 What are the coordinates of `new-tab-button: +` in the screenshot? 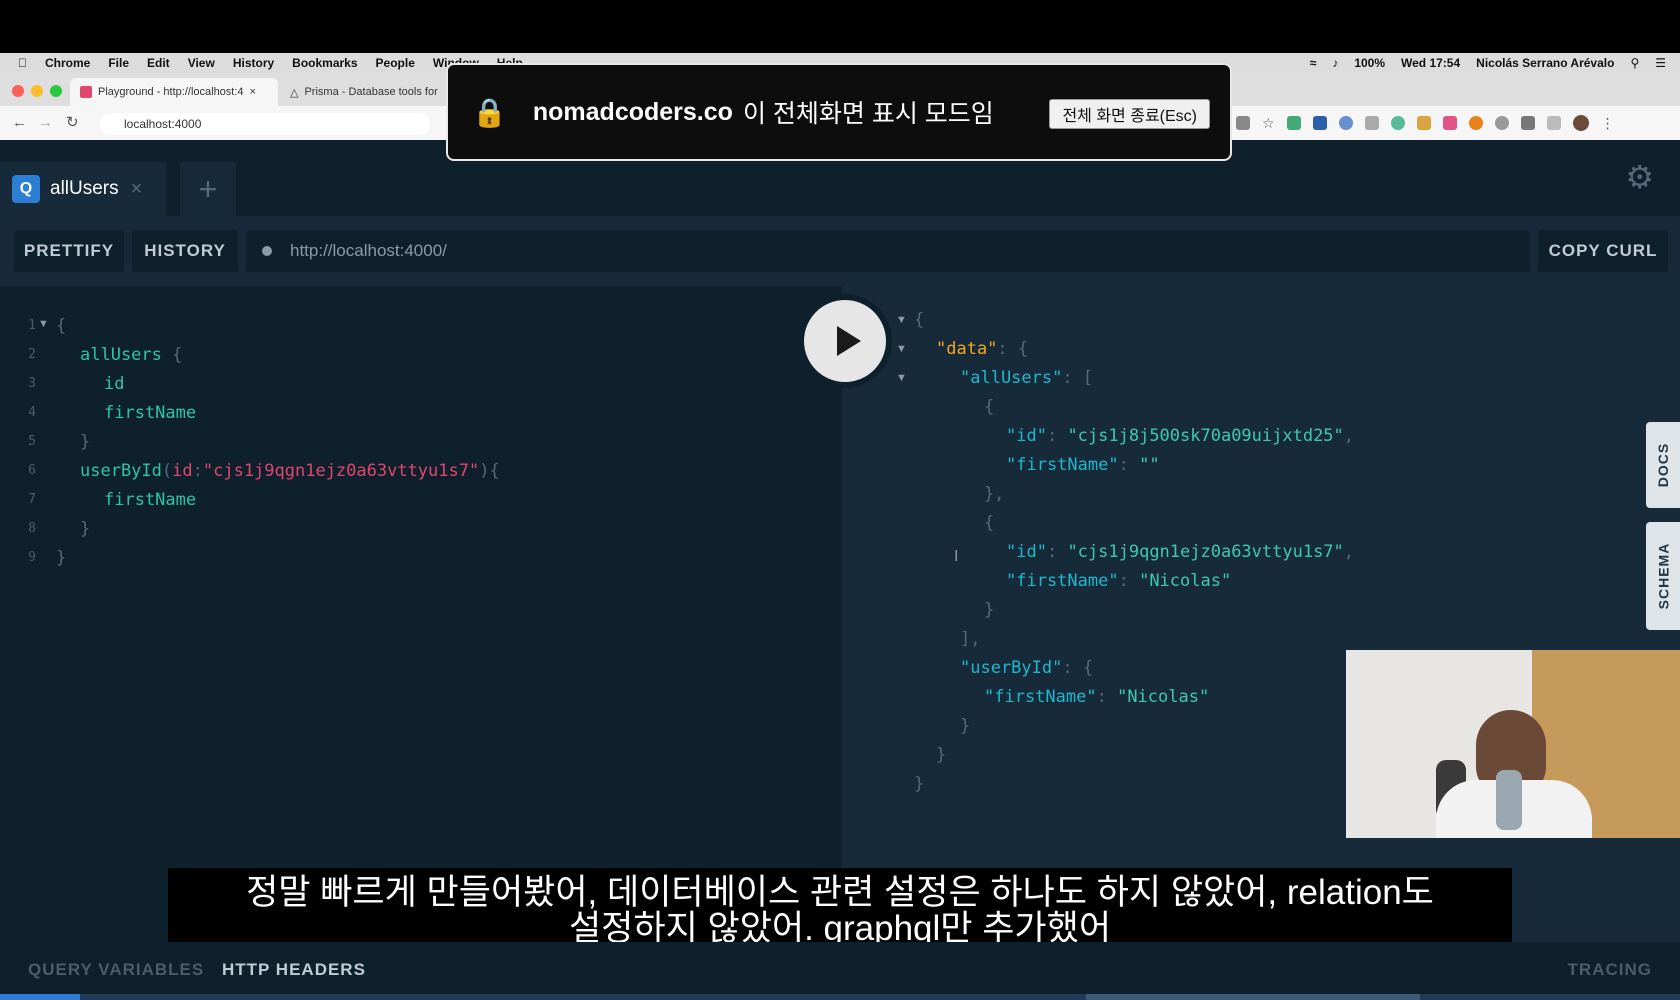 It's located at (208, 189).